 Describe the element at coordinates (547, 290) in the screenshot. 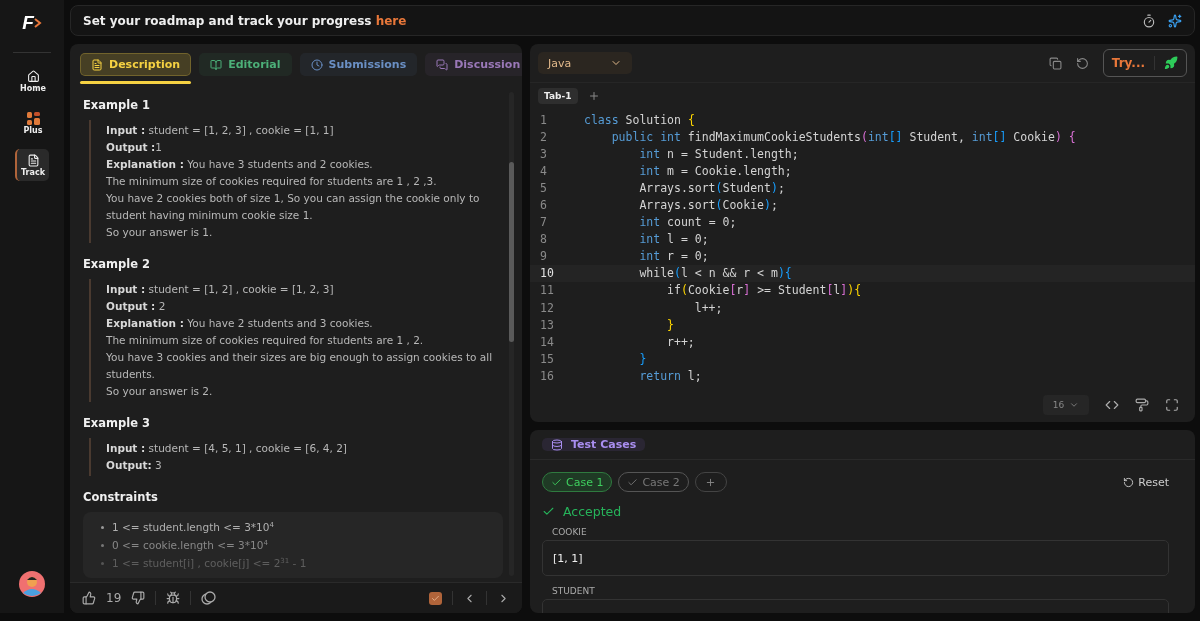

I see `line-number: 11` at that location.